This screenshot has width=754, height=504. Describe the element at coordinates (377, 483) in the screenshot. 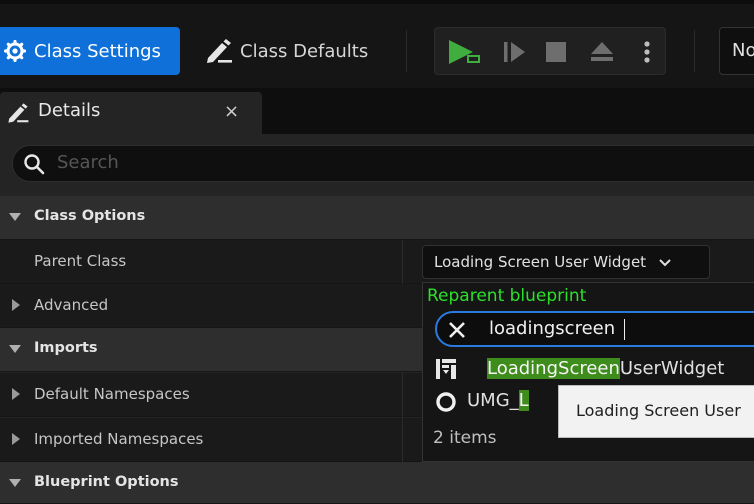

I see `category-blueprint-options: Blueprint Options` at that location.